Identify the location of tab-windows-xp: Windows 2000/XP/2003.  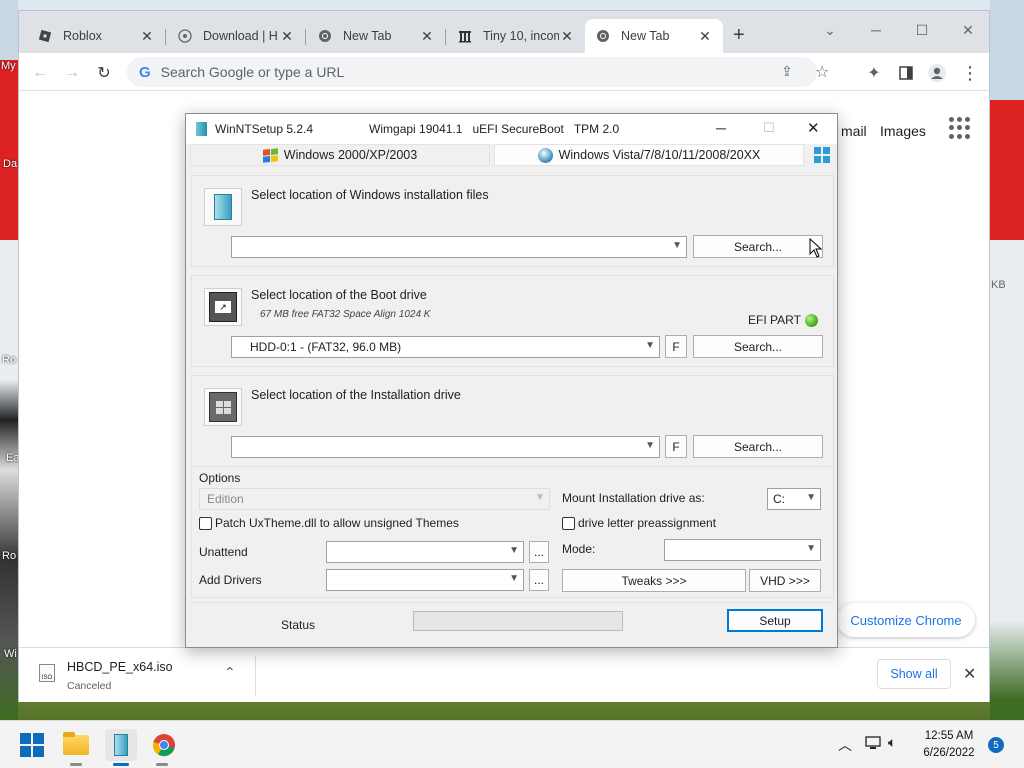
(340, 155).